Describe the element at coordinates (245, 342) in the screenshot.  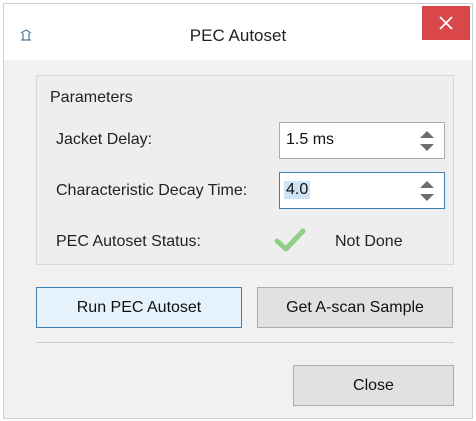
I see `divider` at that location.